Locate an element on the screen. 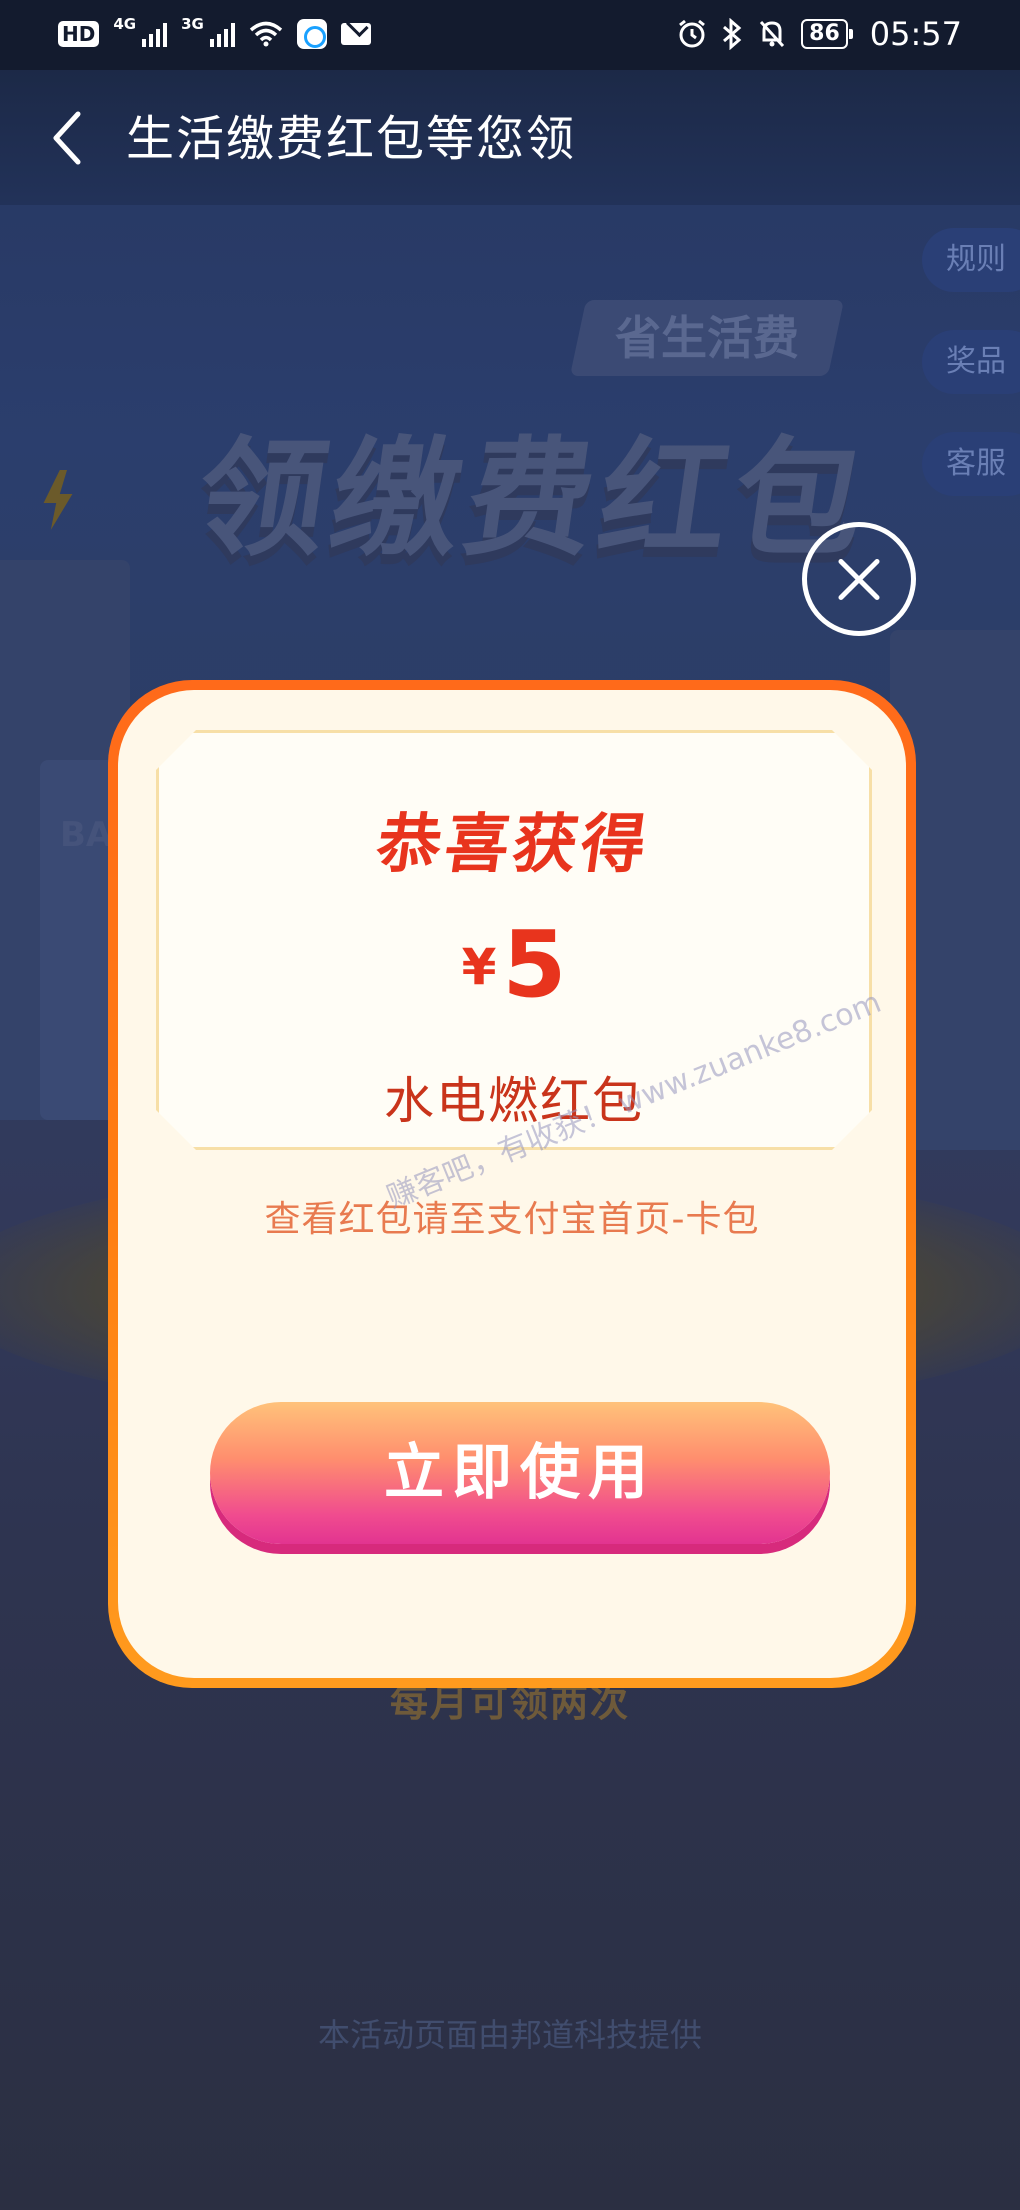 This screenshot has height=2210, width=1020. prize-card: 恭喜获得 ¥5 水电燃红包 is located at coordinates (514, 940).